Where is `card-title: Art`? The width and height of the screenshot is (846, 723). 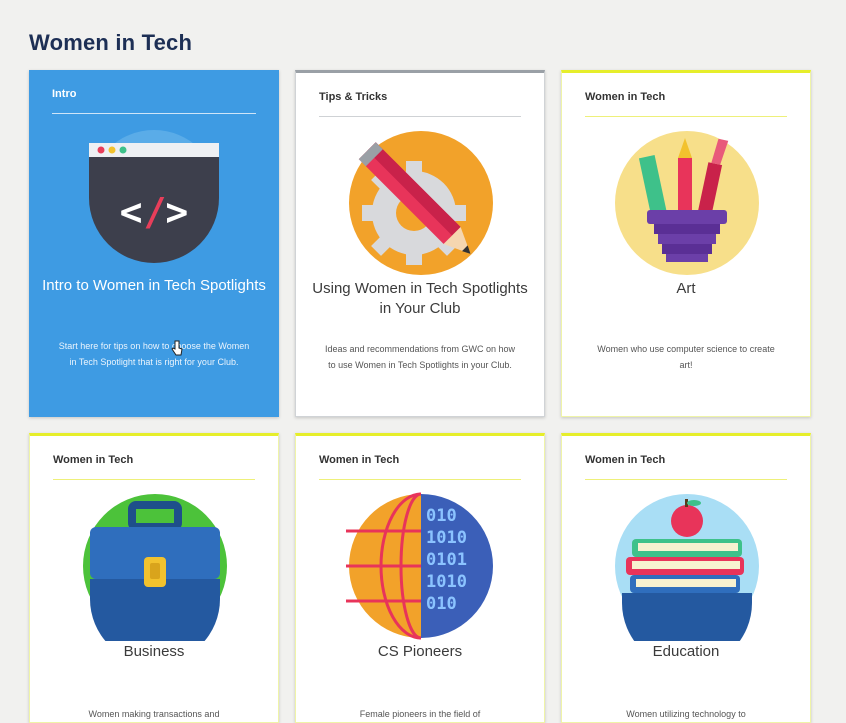 card-title: Art is located at coordinates (686, 288).